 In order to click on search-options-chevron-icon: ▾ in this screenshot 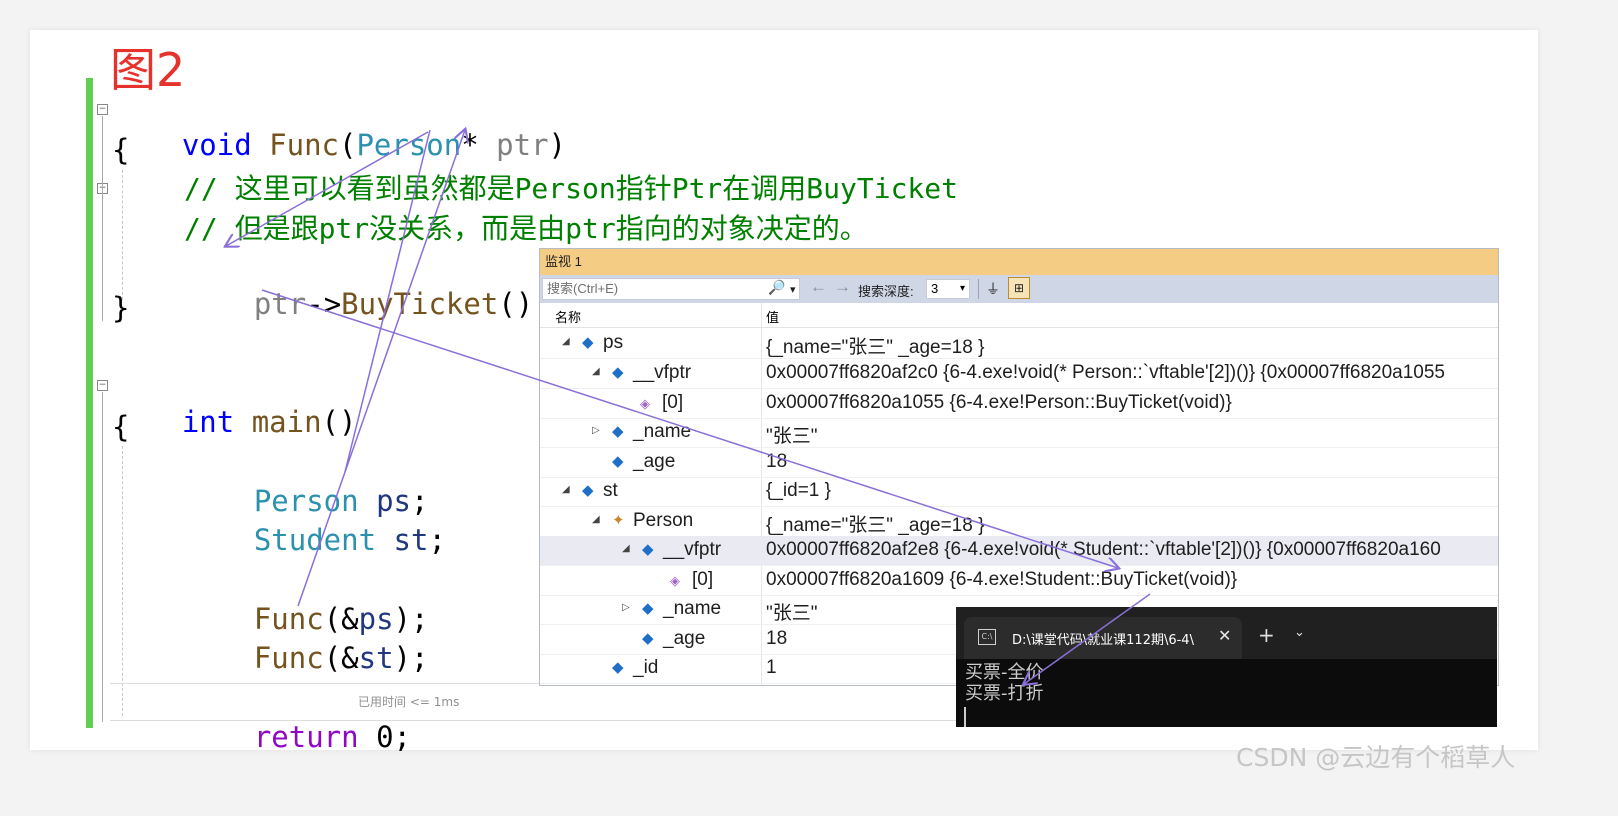, I will do `click(793, 289)`.